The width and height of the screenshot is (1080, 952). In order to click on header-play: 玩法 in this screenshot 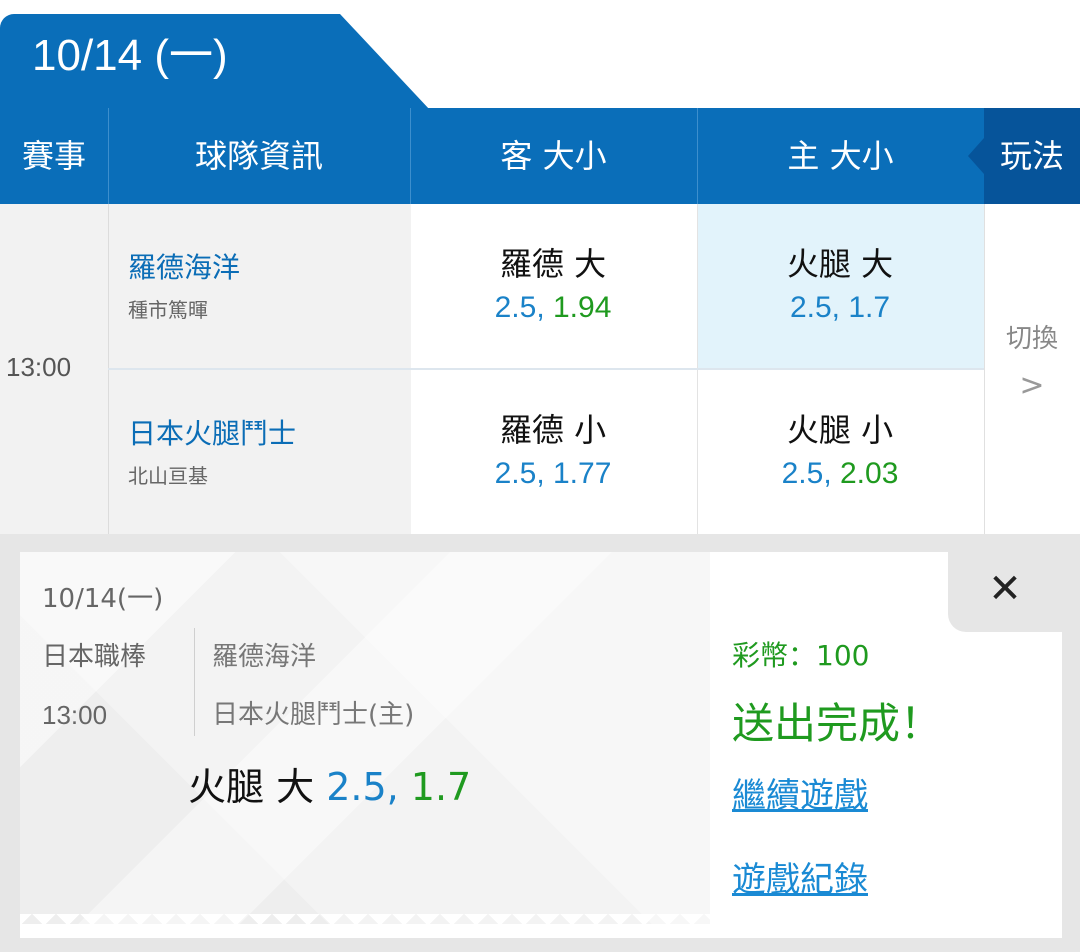, I will do `click(1032, 156)`.